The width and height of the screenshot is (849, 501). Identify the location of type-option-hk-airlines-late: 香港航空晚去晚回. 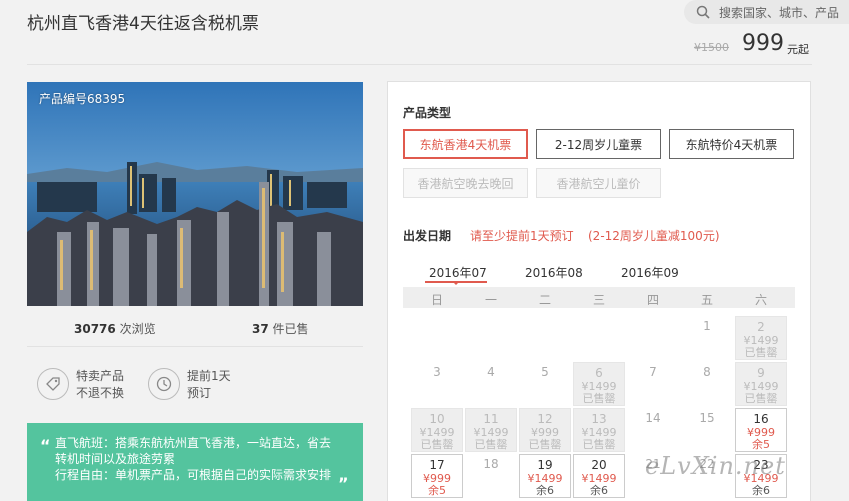
(465, 183).